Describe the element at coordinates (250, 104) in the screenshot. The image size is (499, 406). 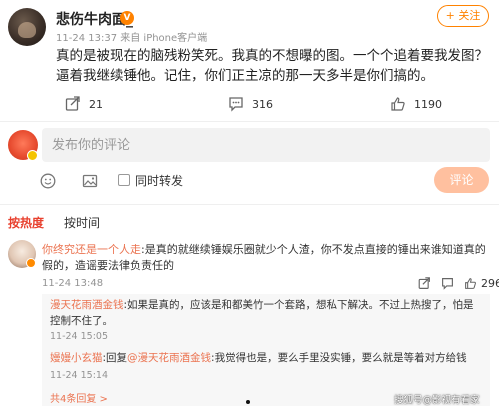
I see `comment-button: 316` at that location.